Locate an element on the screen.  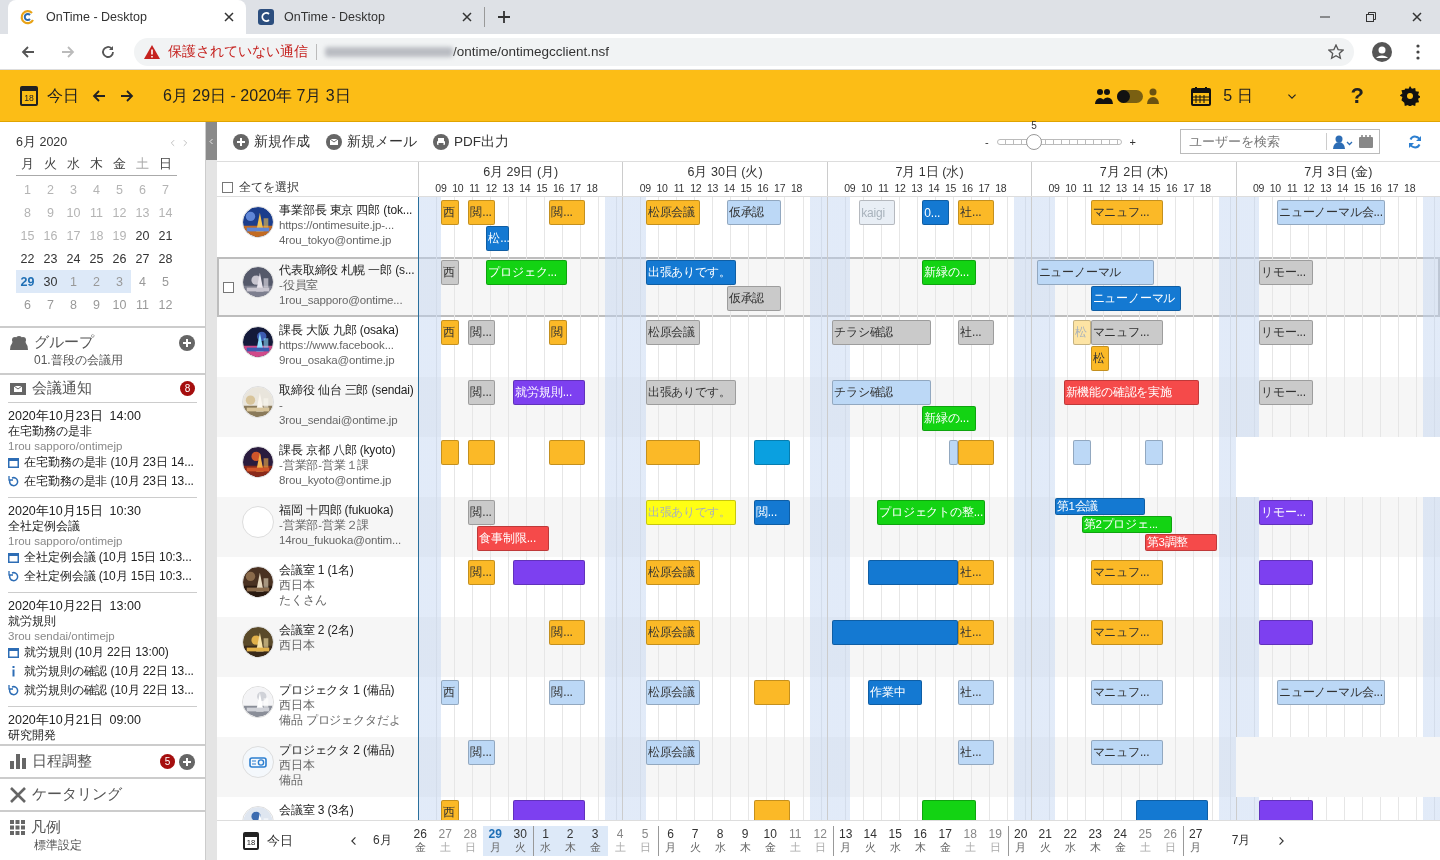
date-item: 28 日 is located at coordinates (470, 840).